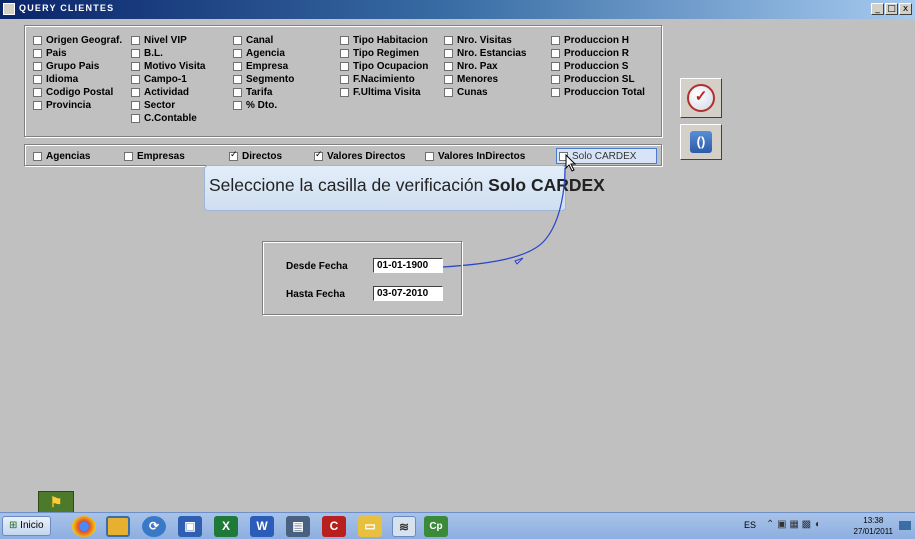 This screenshot has width=915, height=539. Describe the element at coordinates (370, 526) in the screenshot. I see `folder-icon: ▭` at that location.